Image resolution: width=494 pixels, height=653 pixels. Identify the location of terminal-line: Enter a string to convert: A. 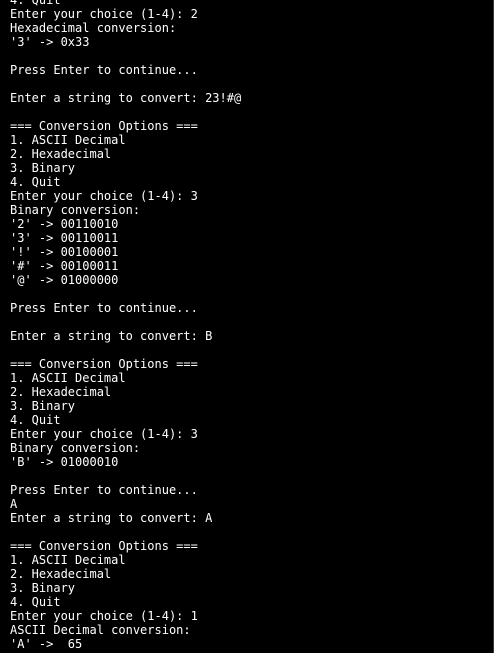
(111, 518).